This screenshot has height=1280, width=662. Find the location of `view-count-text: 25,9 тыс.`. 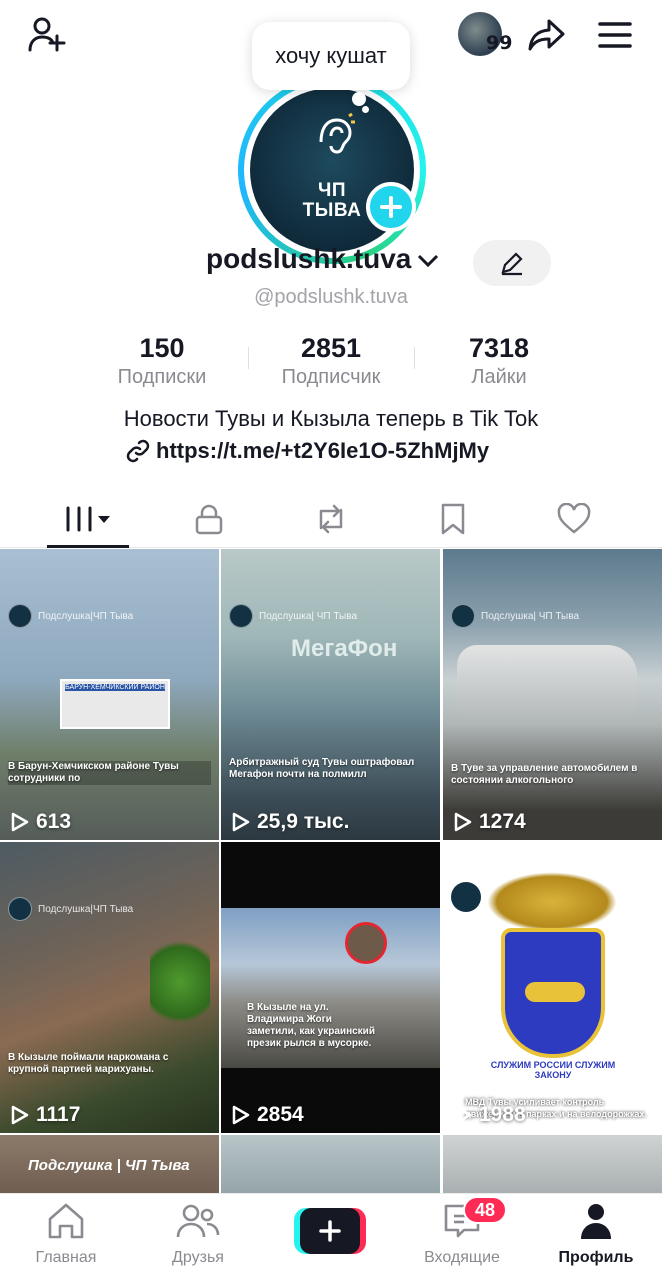

view-count-text: 25,9 тыс. is located at coordinates (303, 821).